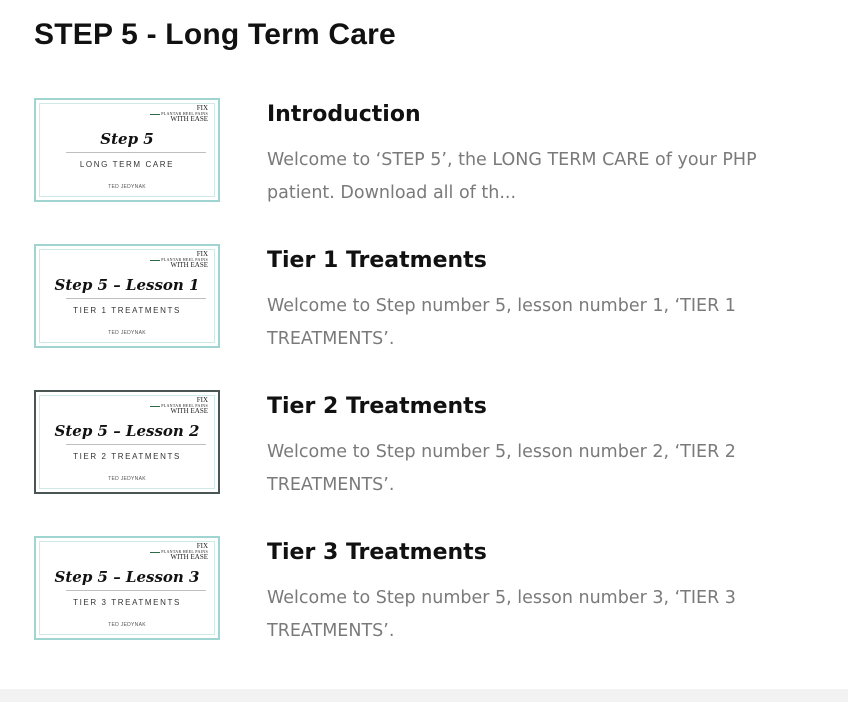 This screenshot has height=702, width=848. I want to click on thumbnail-subheading: LONG TERM CARE, so click(127, 164).